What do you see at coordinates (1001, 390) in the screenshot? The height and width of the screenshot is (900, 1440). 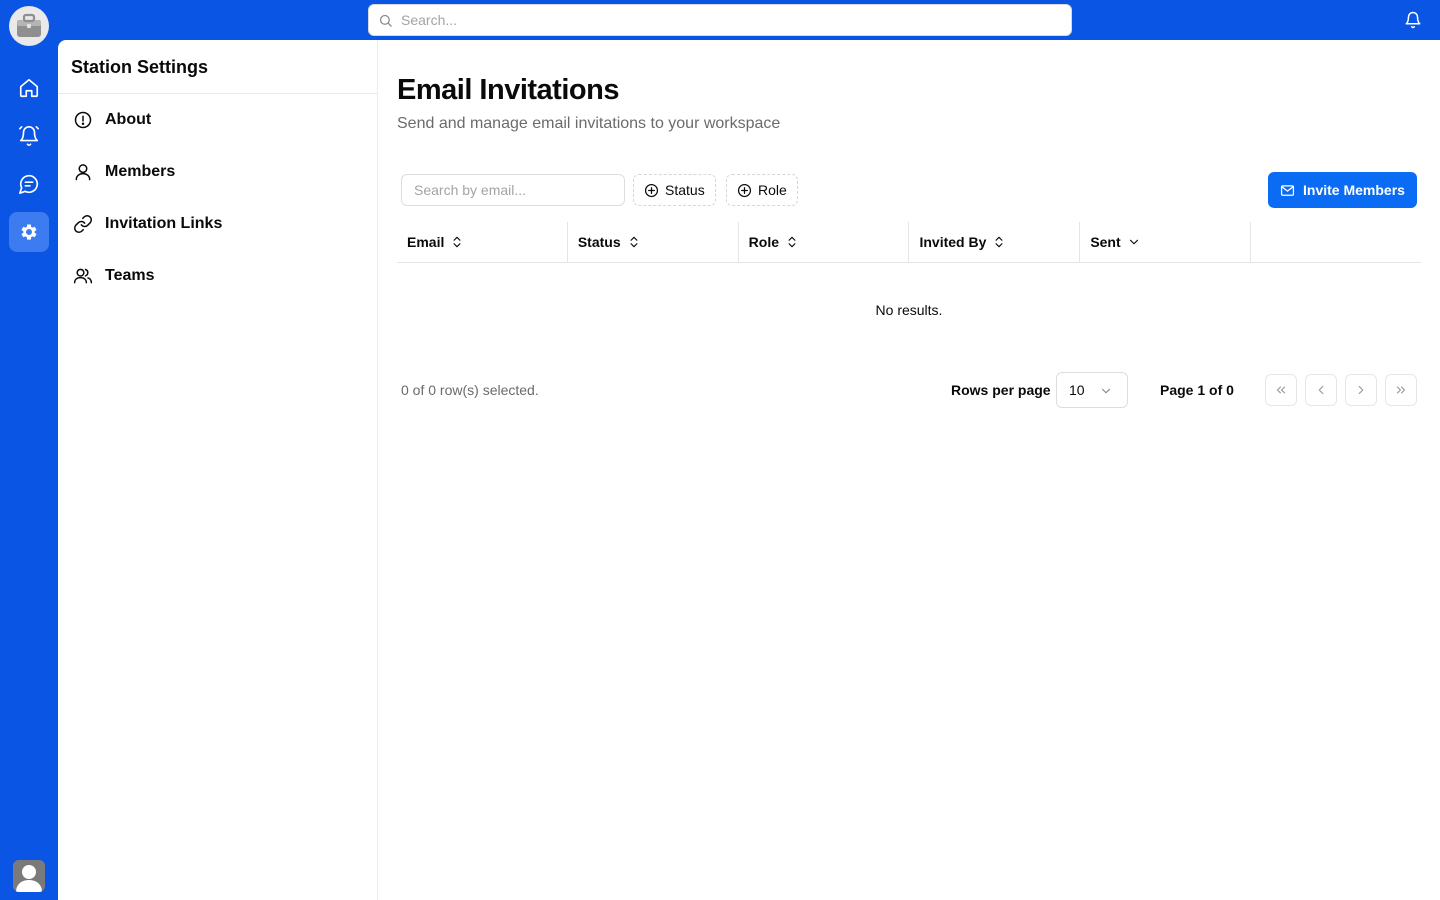 I see `rows-per-page-label: Rows per page` at bounding box center [1001, 390].